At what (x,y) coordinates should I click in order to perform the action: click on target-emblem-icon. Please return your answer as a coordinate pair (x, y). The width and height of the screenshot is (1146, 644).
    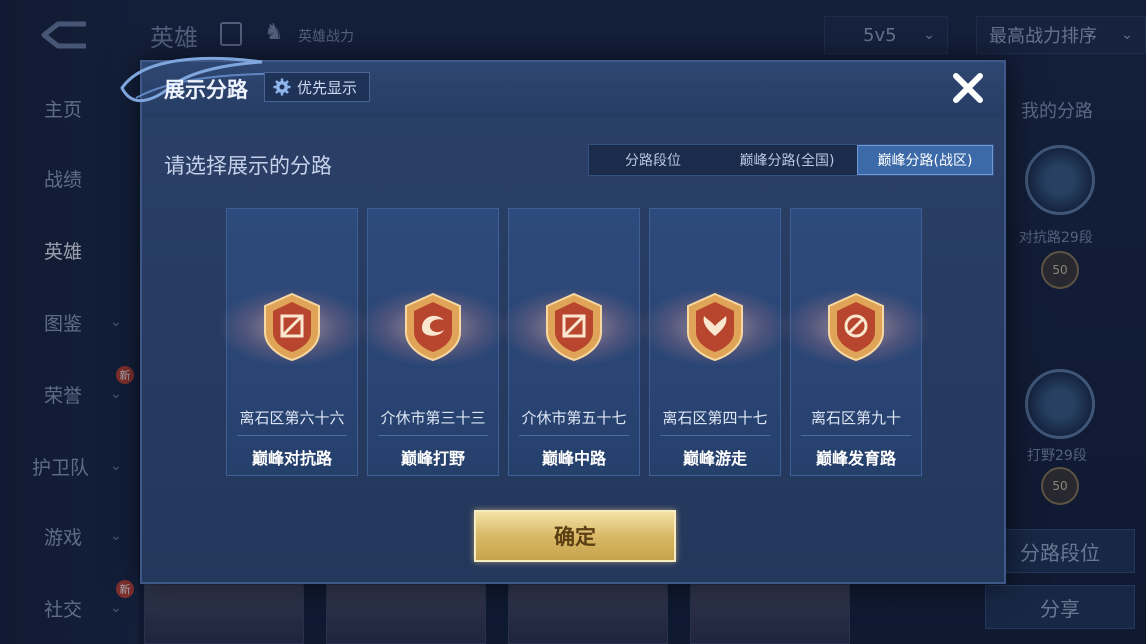
    Looking at the image, I should click on (856, 327).